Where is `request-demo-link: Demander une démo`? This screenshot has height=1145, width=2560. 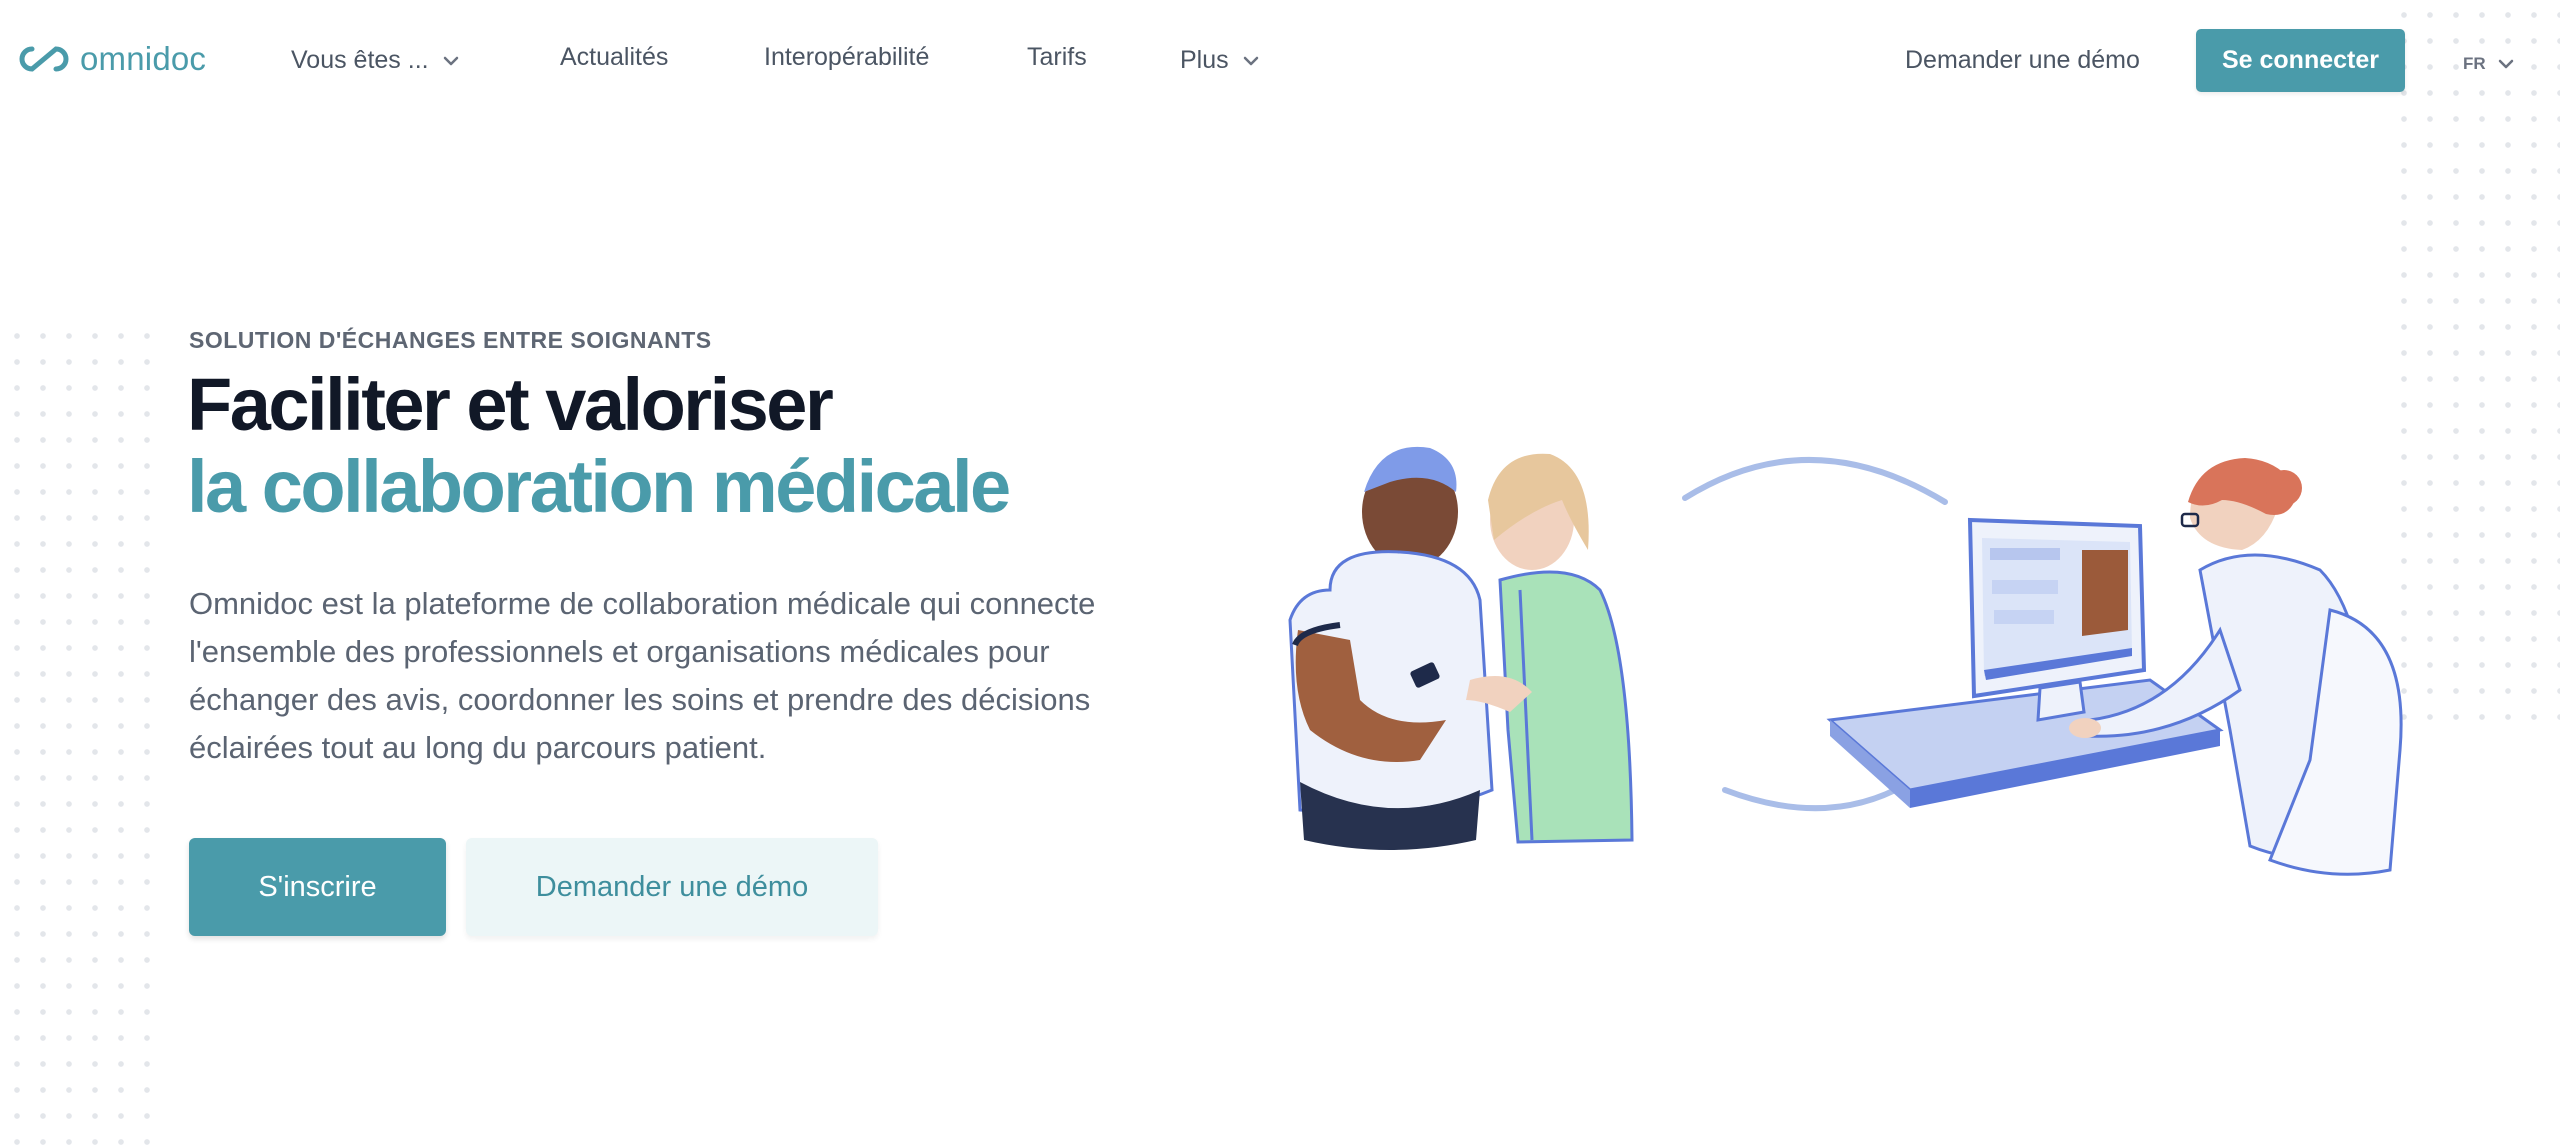
request-demo-link: Demander une démo is located at coordinates (2022, 60).